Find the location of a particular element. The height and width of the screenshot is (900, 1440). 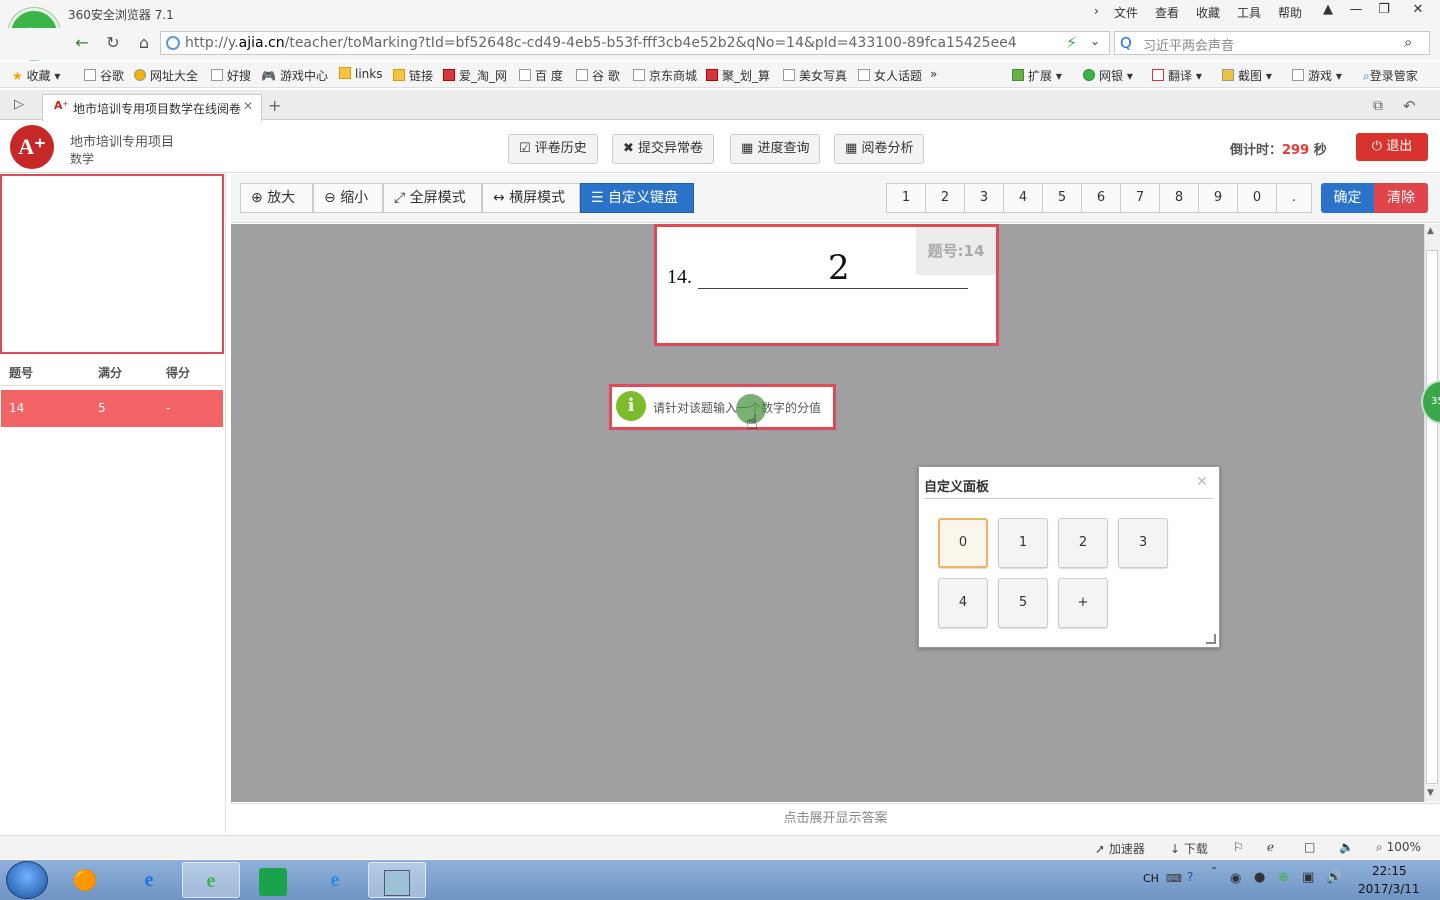

maximize-button: ❐ is located at coordinates (1384, 12).